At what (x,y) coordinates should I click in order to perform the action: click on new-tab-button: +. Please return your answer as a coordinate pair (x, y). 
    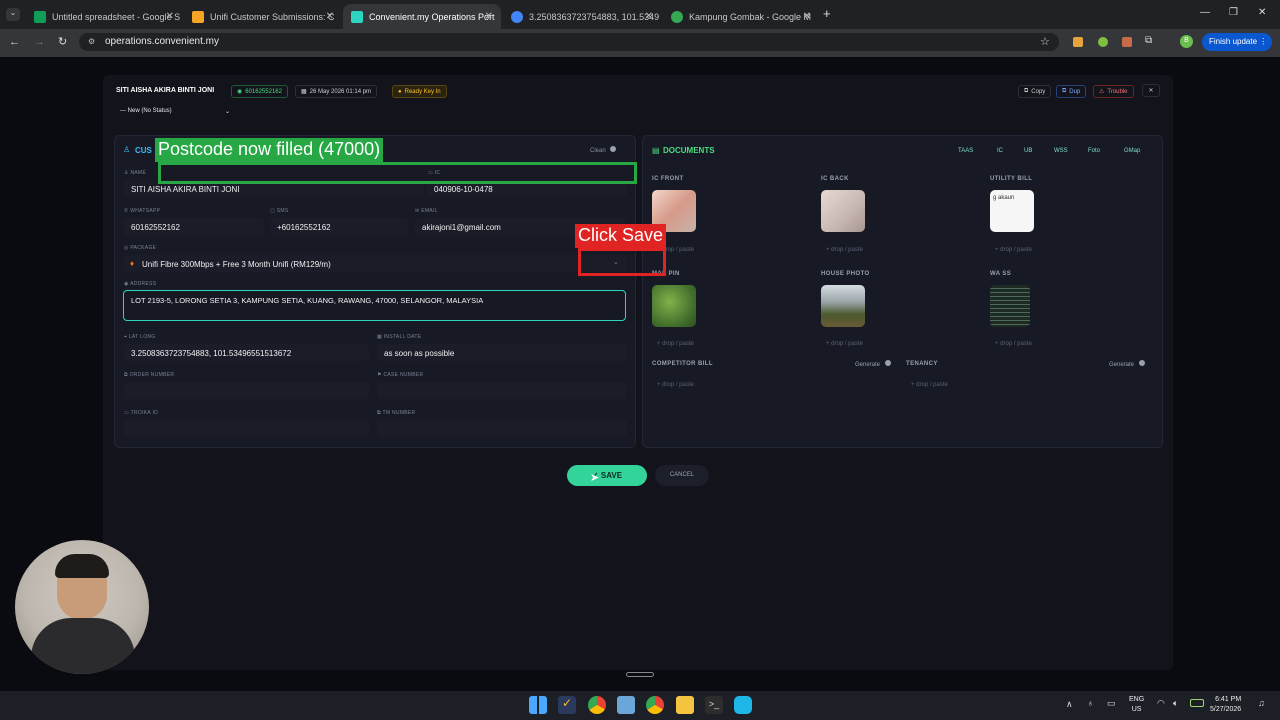
    Looking at the image, I should click on (827, 13).